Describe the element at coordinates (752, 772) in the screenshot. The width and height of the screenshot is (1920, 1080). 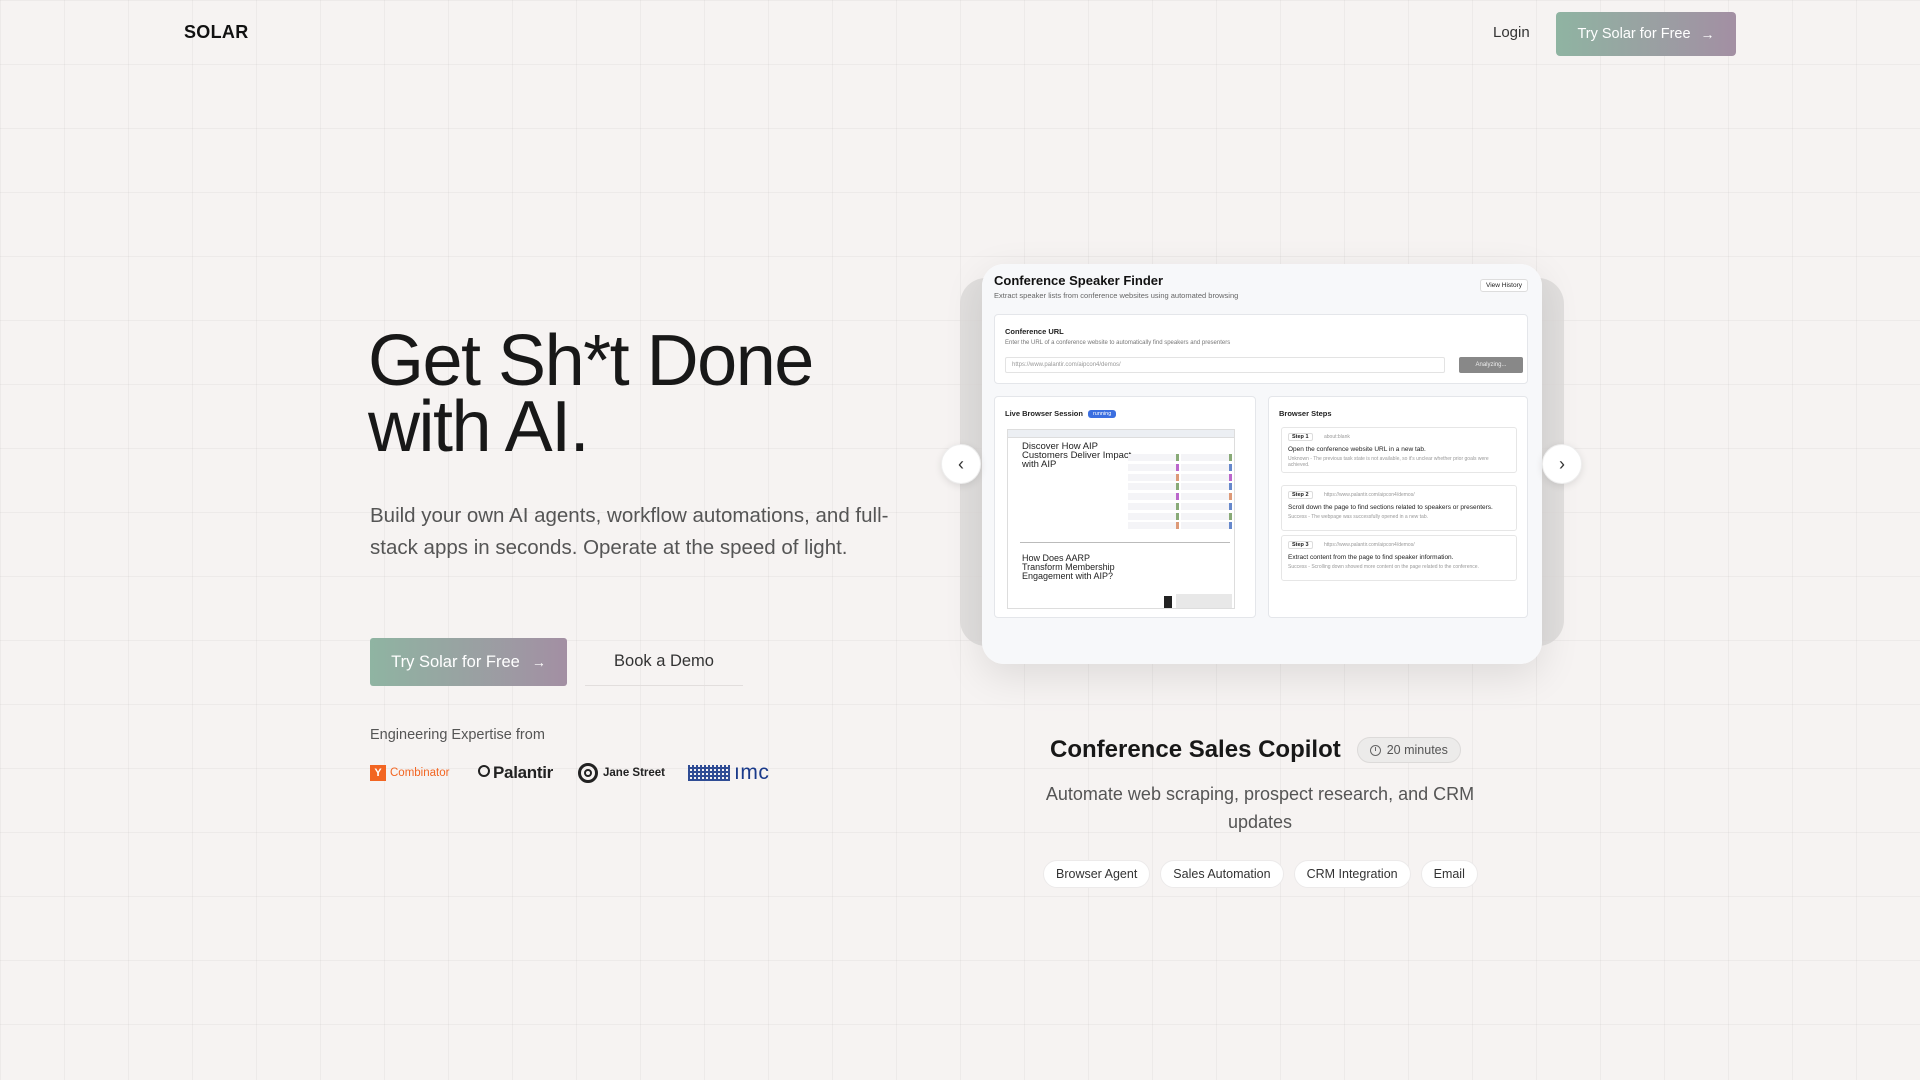
I see `imc-text: ımc` at that location.